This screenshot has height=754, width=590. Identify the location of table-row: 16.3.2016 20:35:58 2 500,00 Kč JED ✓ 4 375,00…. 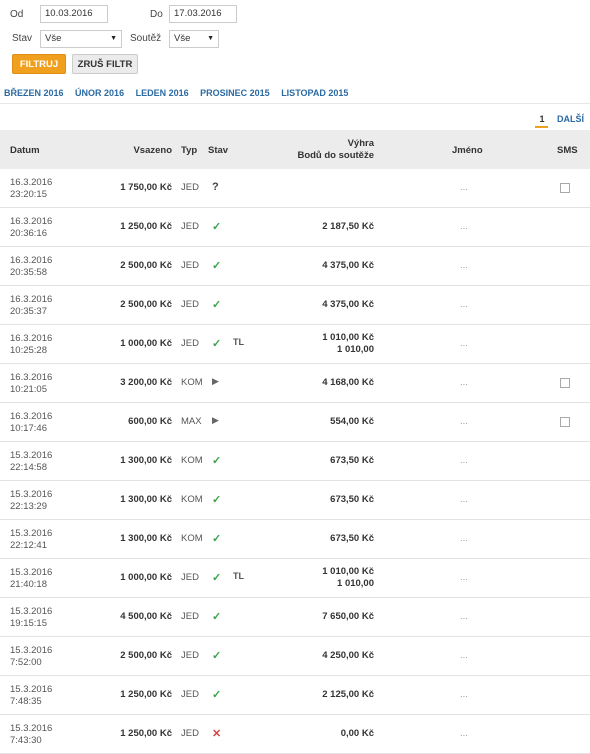
(295, 266).